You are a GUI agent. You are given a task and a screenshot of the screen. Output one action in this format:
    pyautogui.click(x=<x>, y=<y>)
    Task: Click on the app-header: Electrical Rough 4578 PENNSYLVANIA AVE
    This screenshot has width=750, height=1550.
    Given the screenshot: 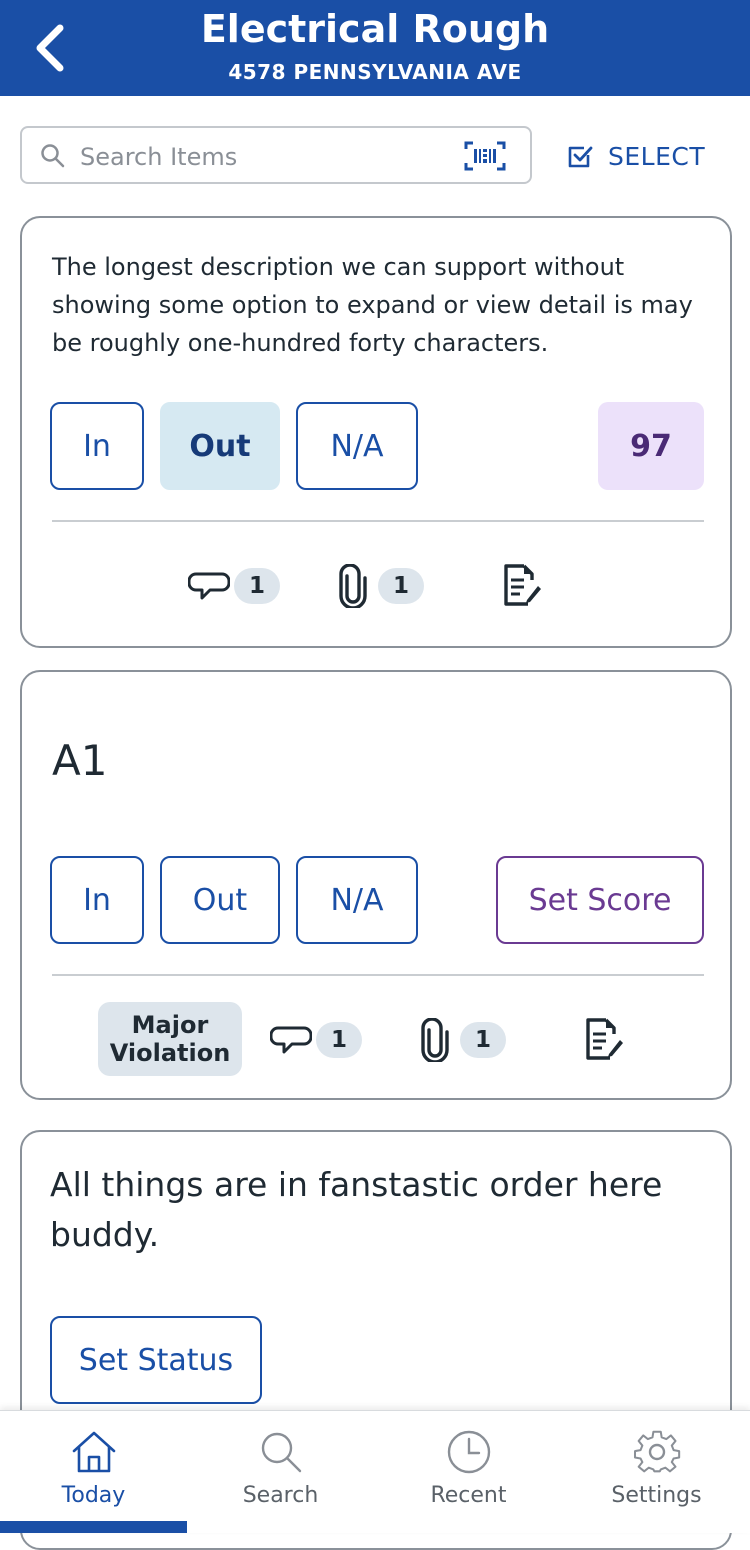 What is the action you would take?
    pyautogui.click(x=375, y=48)
    